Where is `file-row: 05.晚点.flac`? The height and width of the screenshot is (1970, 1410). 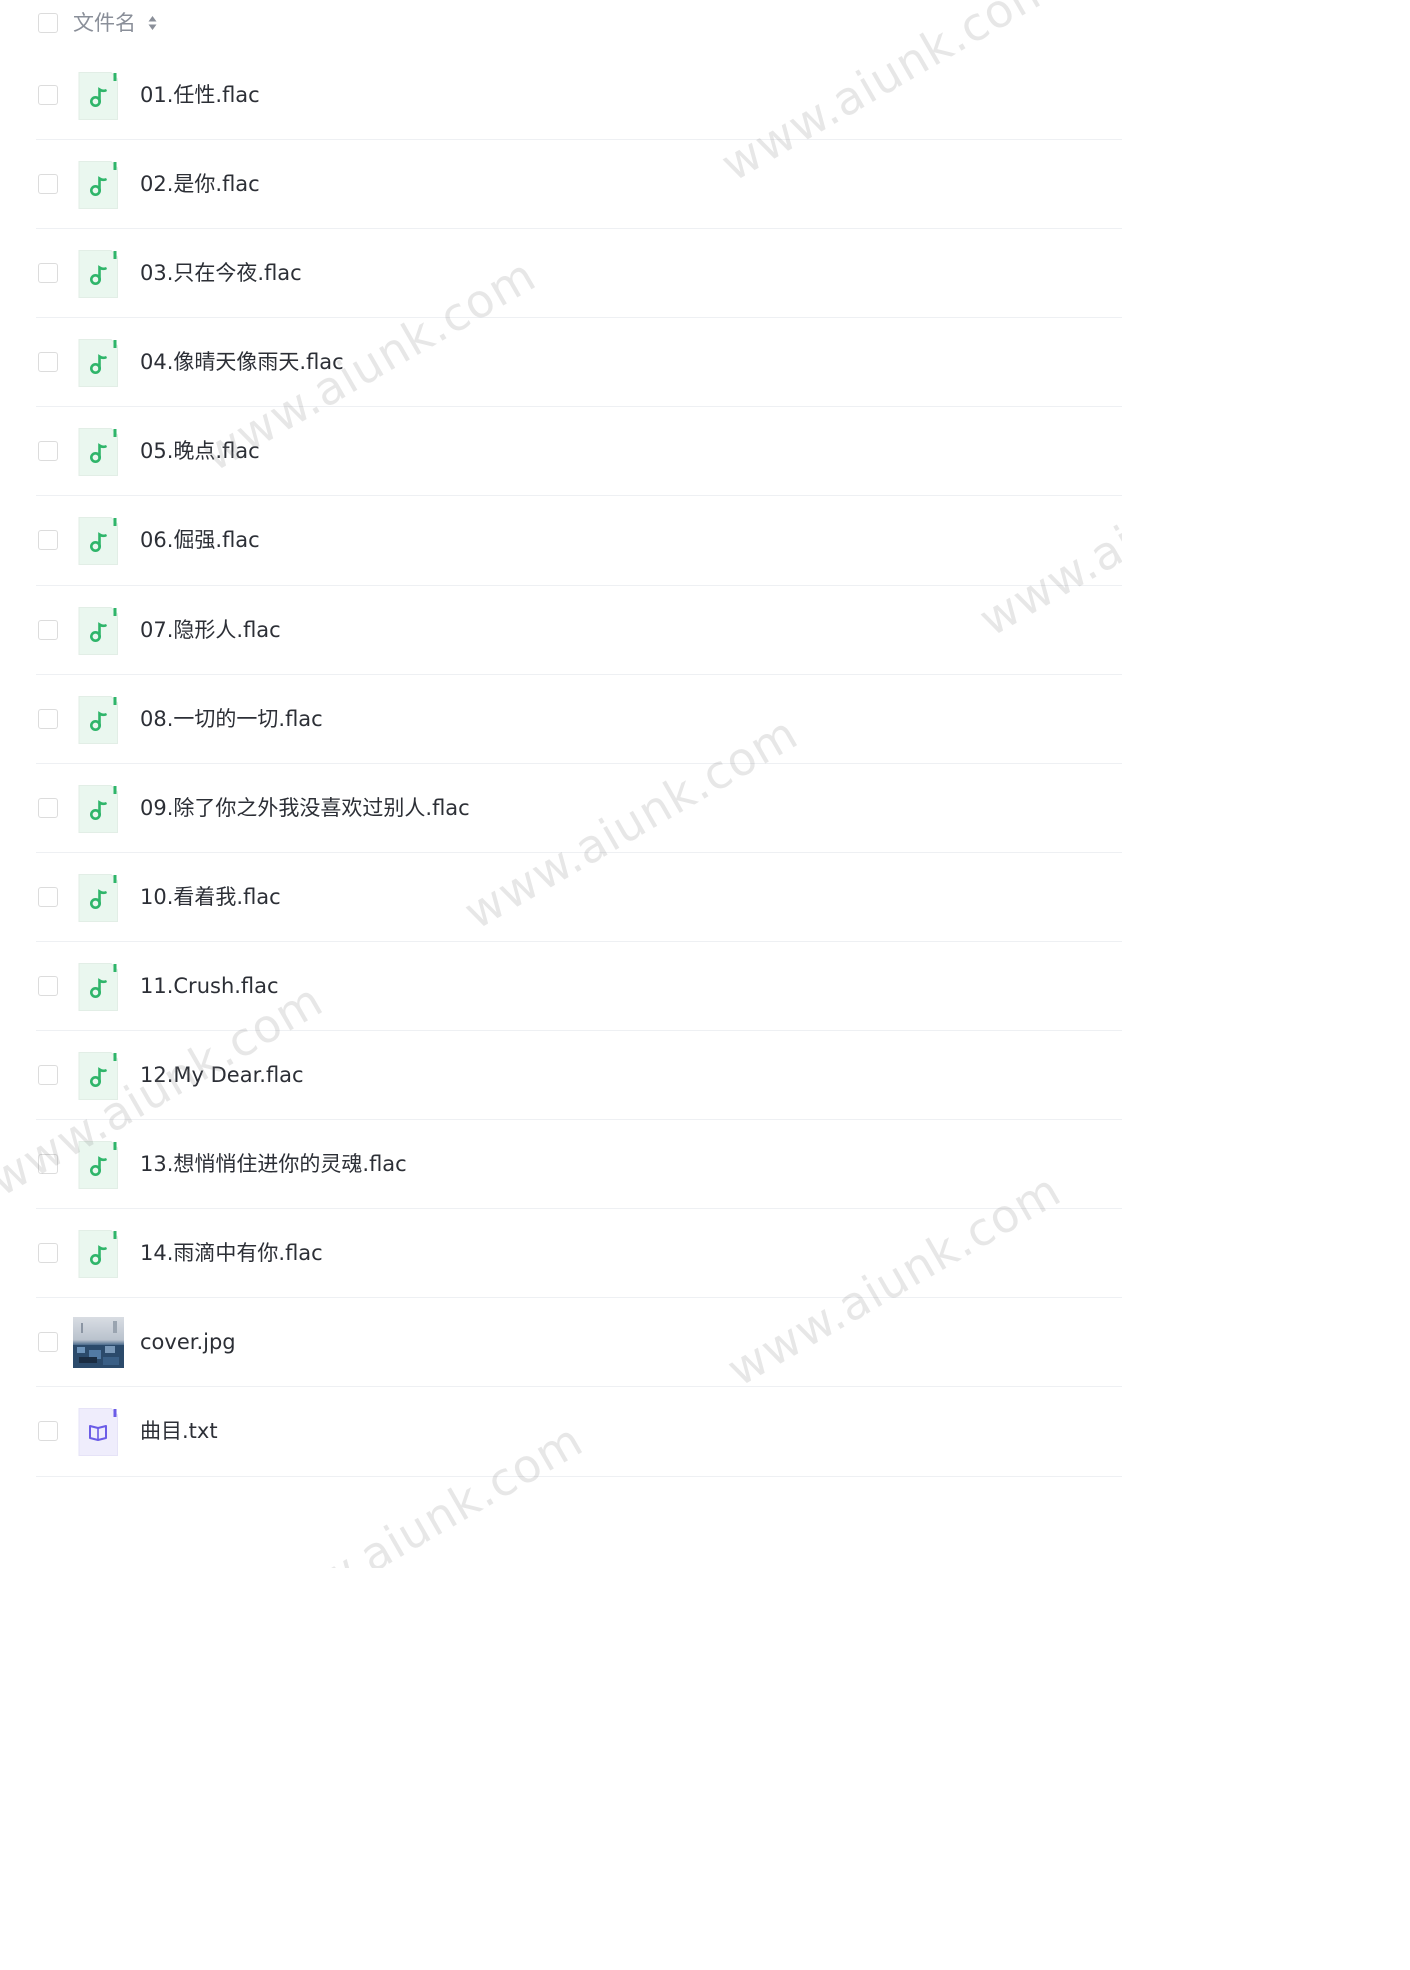
file-row: 05.晚点.flac is located at coordinates (561, 452).